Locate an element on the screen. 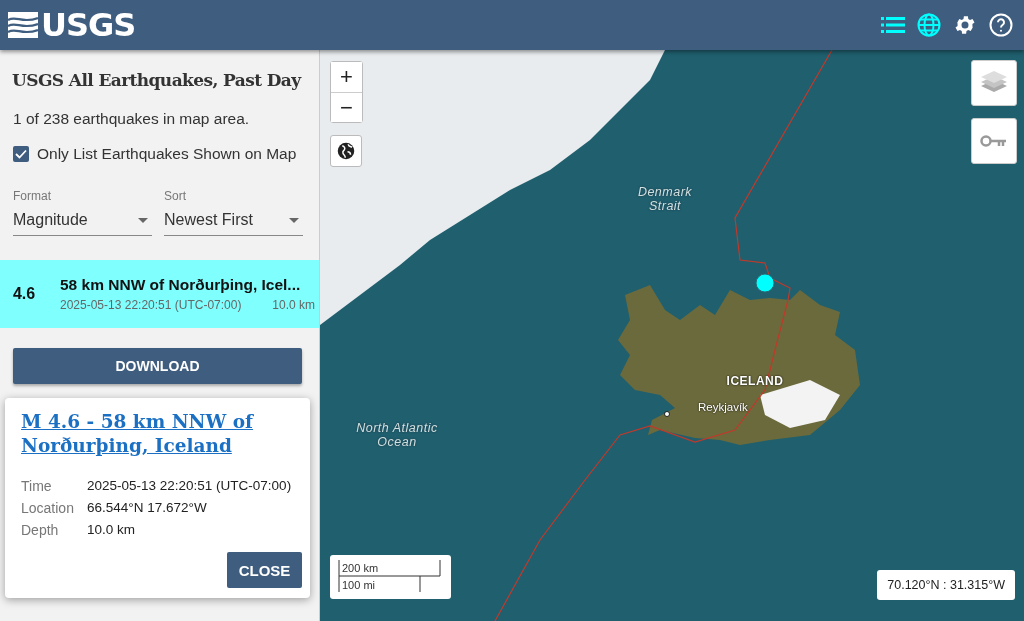 This screenshot has height=621, width=1024. download-button: DOWNLOAD is located at coordinates (157, 366).